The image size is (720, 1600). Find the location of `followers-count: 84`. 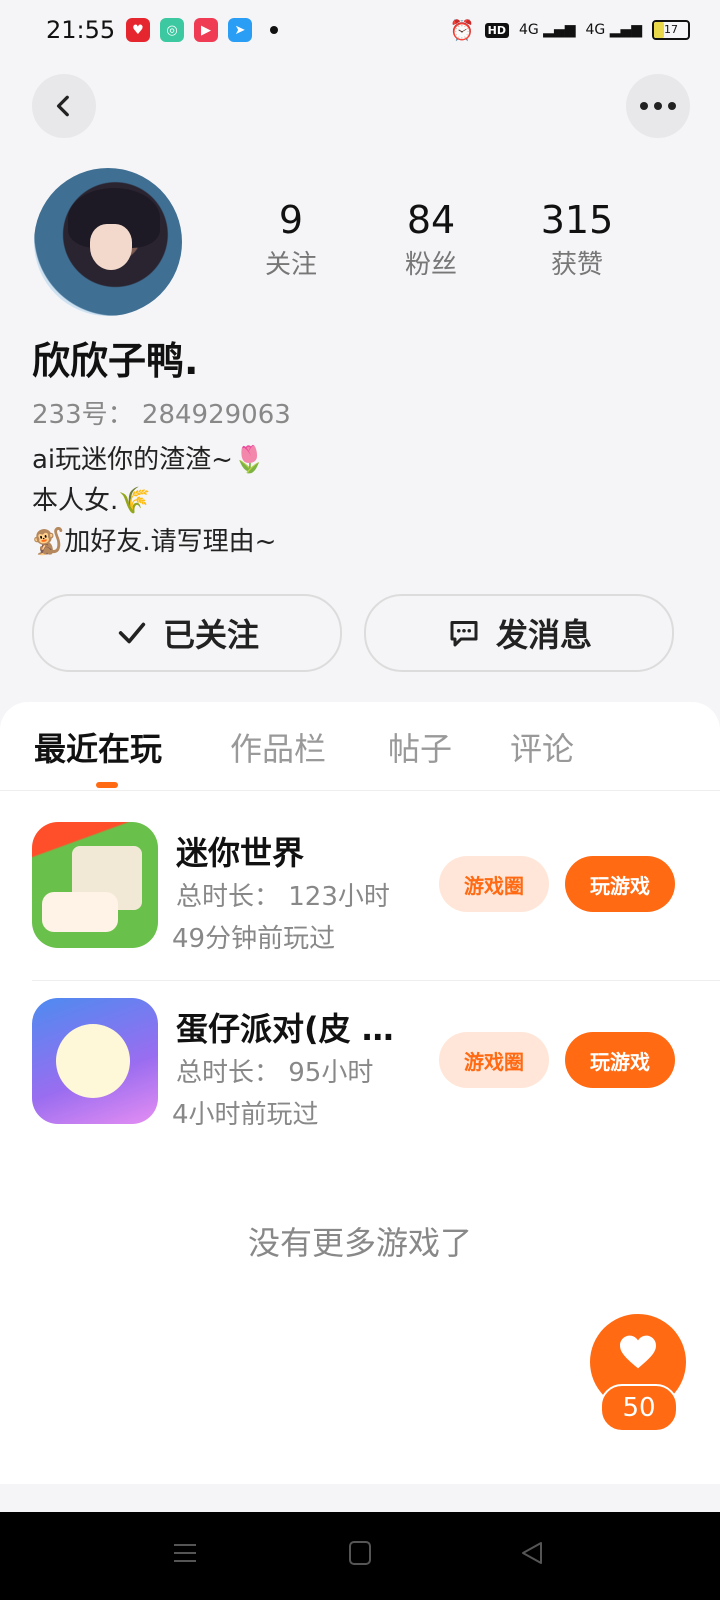

followers-count: 84 is located at coordinates (431, 220).